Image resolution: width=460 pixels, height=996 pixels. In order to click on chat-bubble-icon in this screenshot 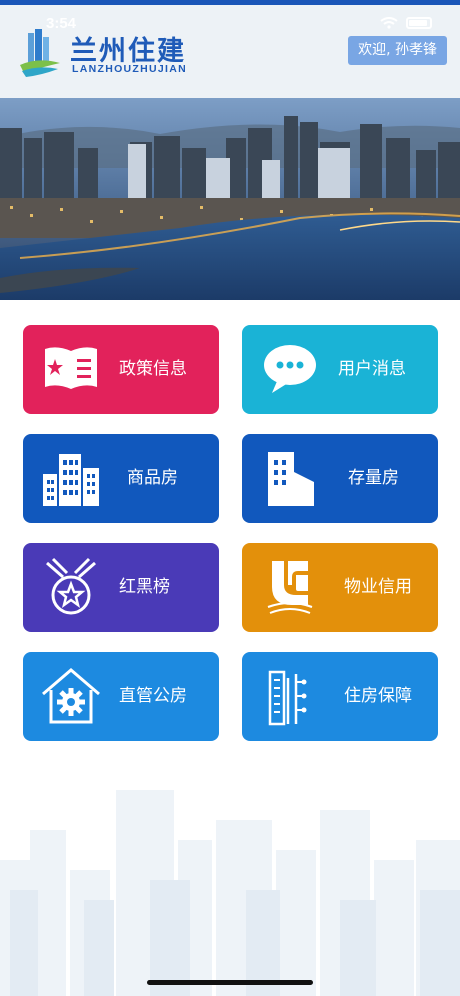, I will do `click(290, 369)`.